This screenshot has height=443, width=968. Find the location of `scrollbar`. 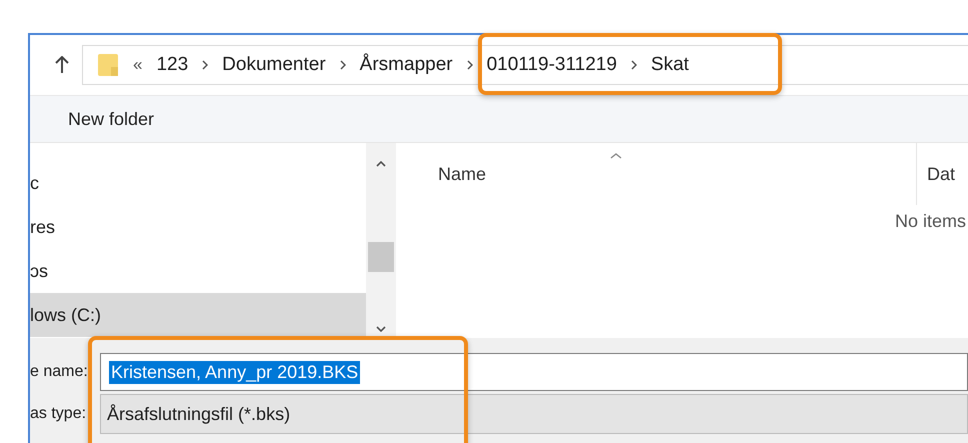

scrollbar is located at coordinates (381, 240).